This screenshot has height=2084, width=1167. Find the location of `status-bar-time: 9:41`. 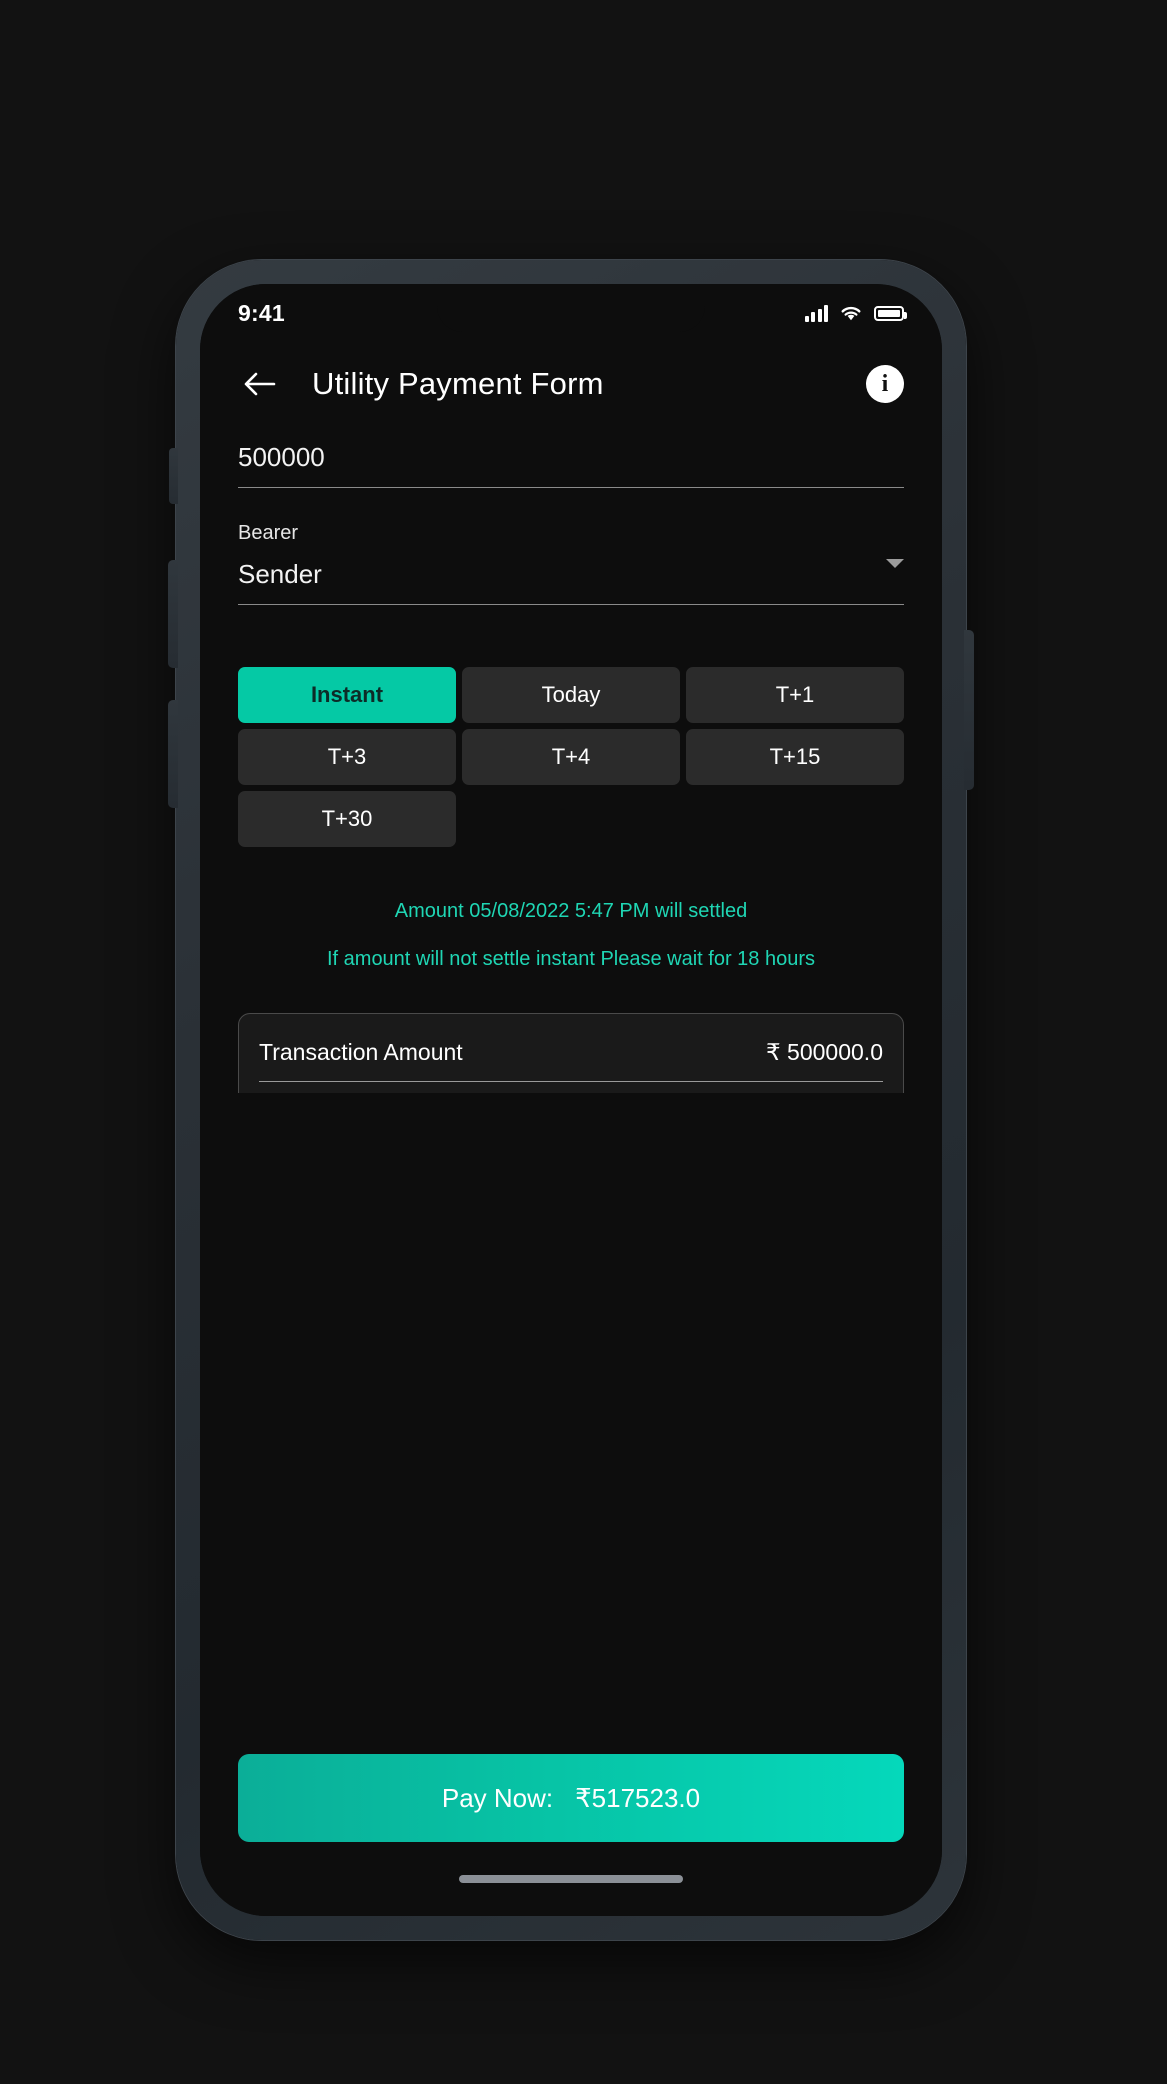

status-bar-time: 9:41 is located at coordinates (261, 312).